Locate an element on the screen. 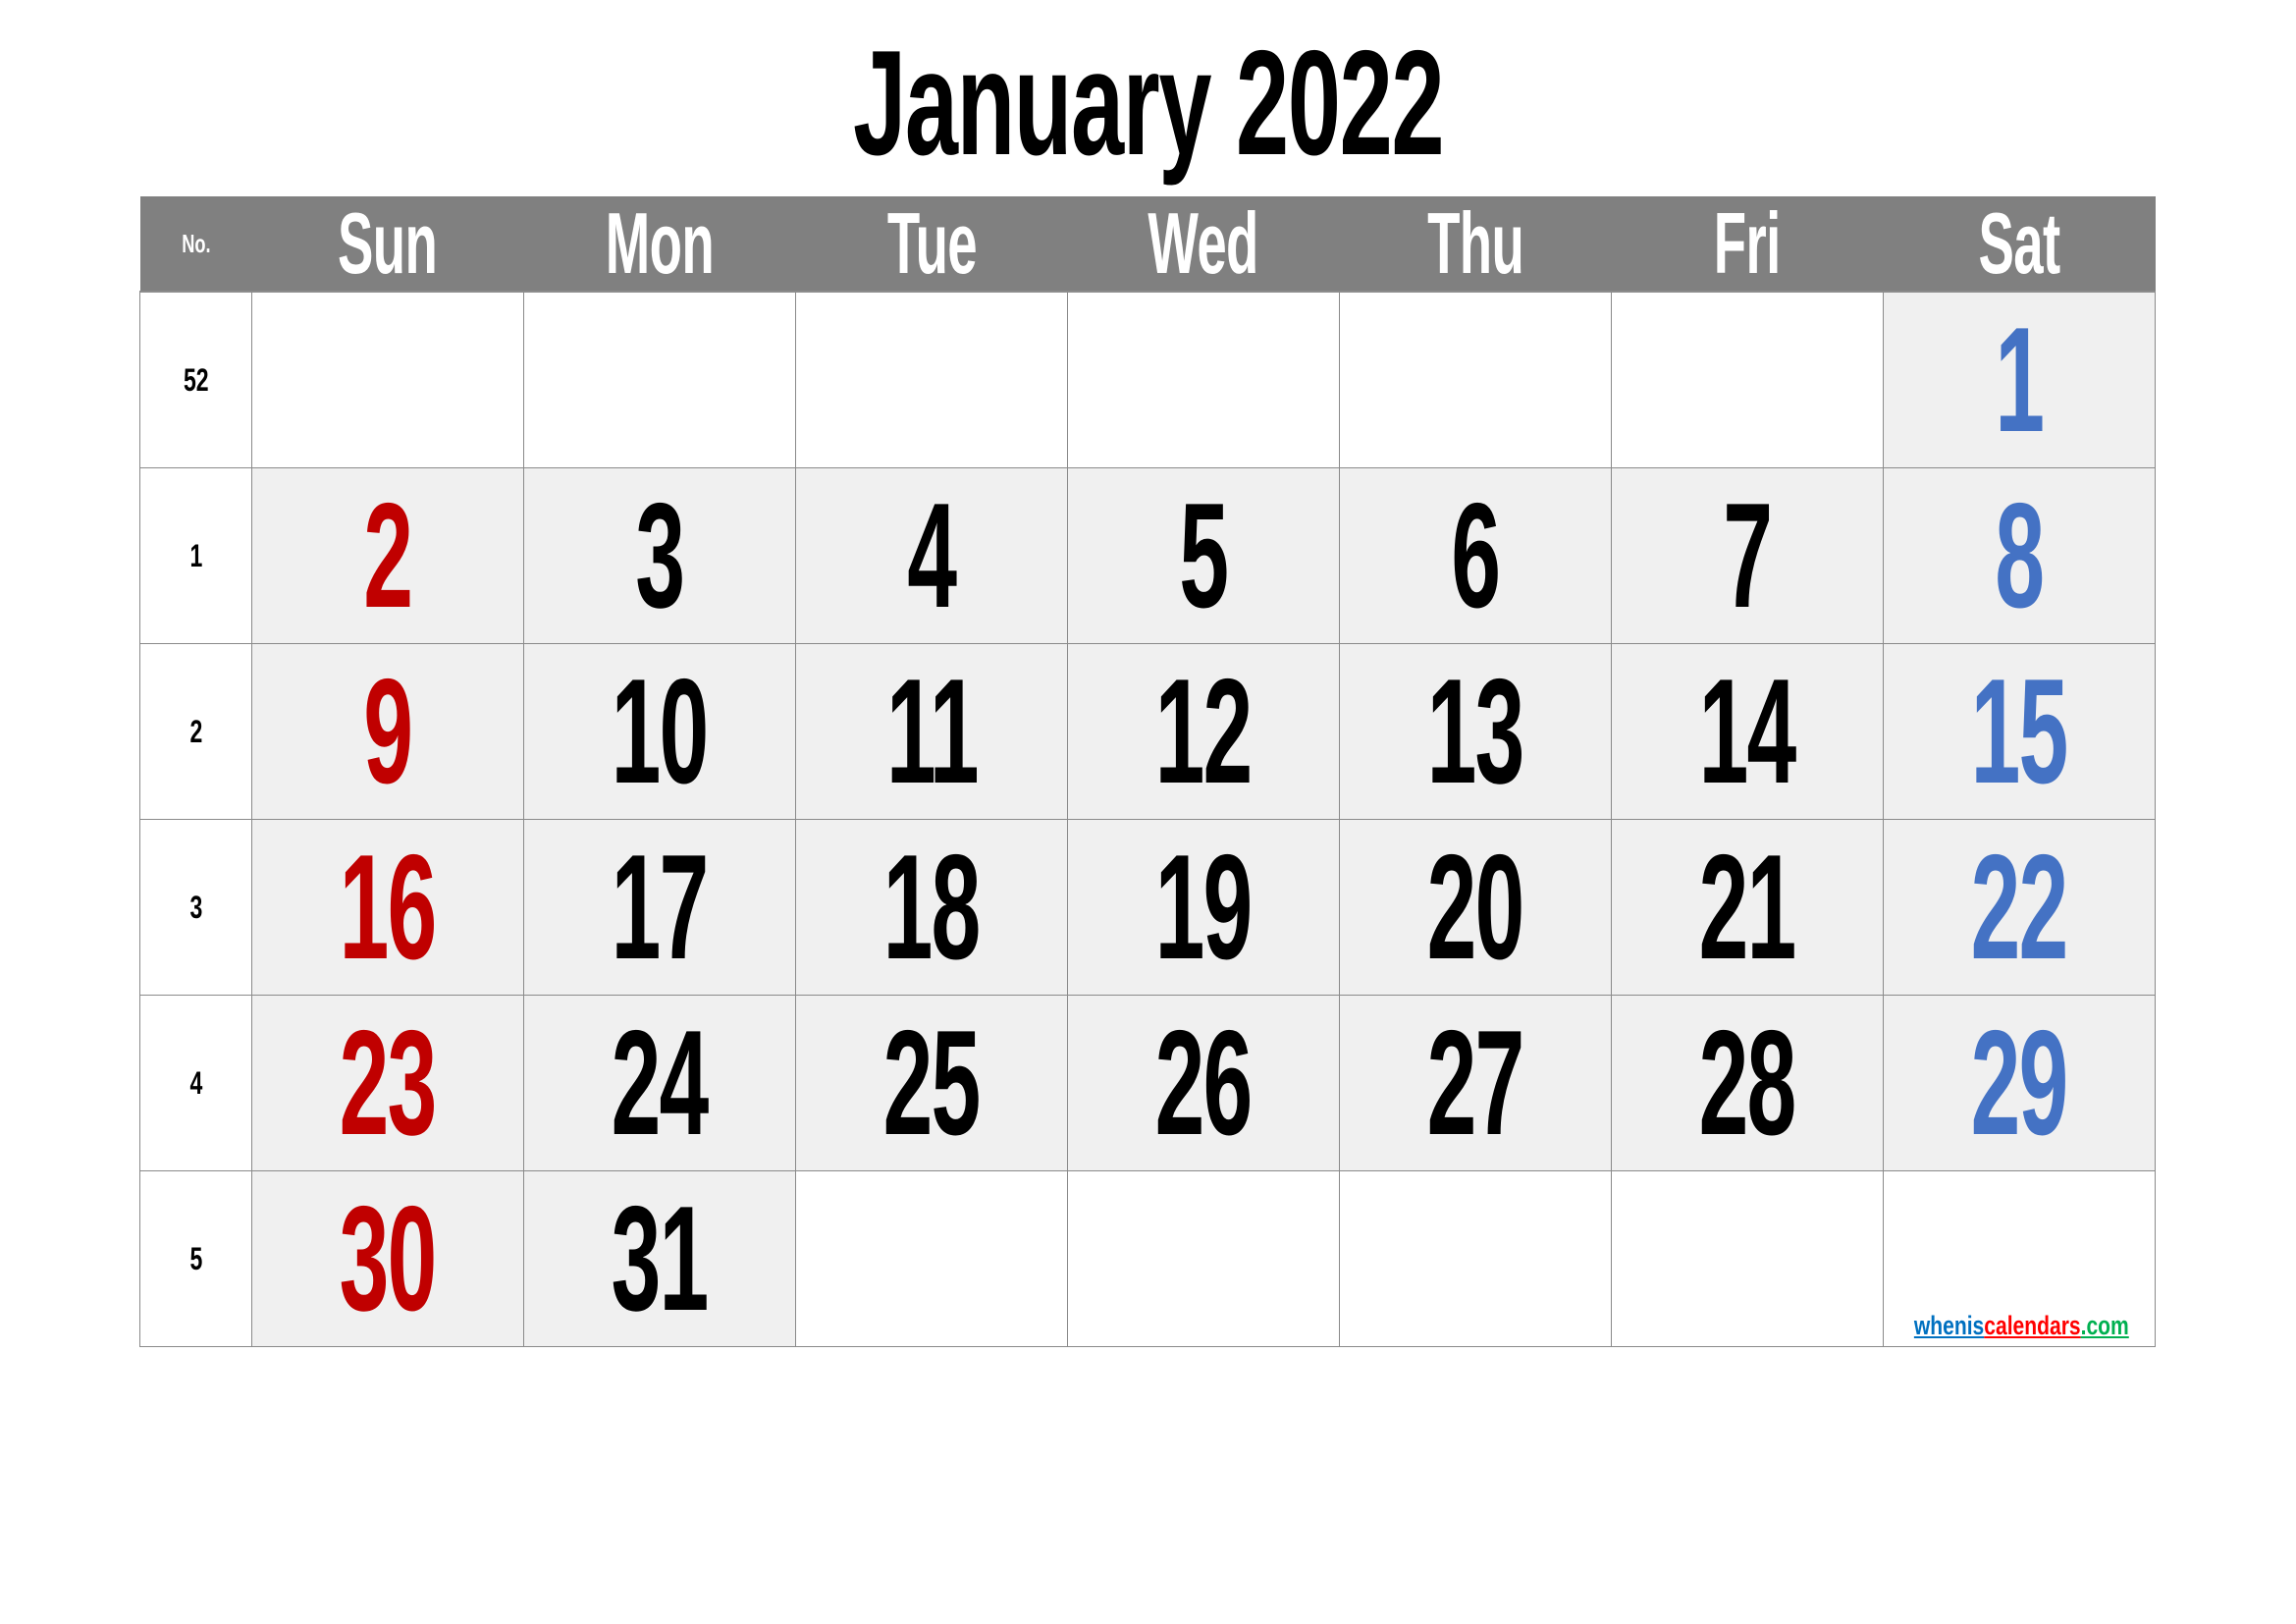 This screenshot has width=2296, height=1624. day-number: 8 is located at coordinates (2020, 555).